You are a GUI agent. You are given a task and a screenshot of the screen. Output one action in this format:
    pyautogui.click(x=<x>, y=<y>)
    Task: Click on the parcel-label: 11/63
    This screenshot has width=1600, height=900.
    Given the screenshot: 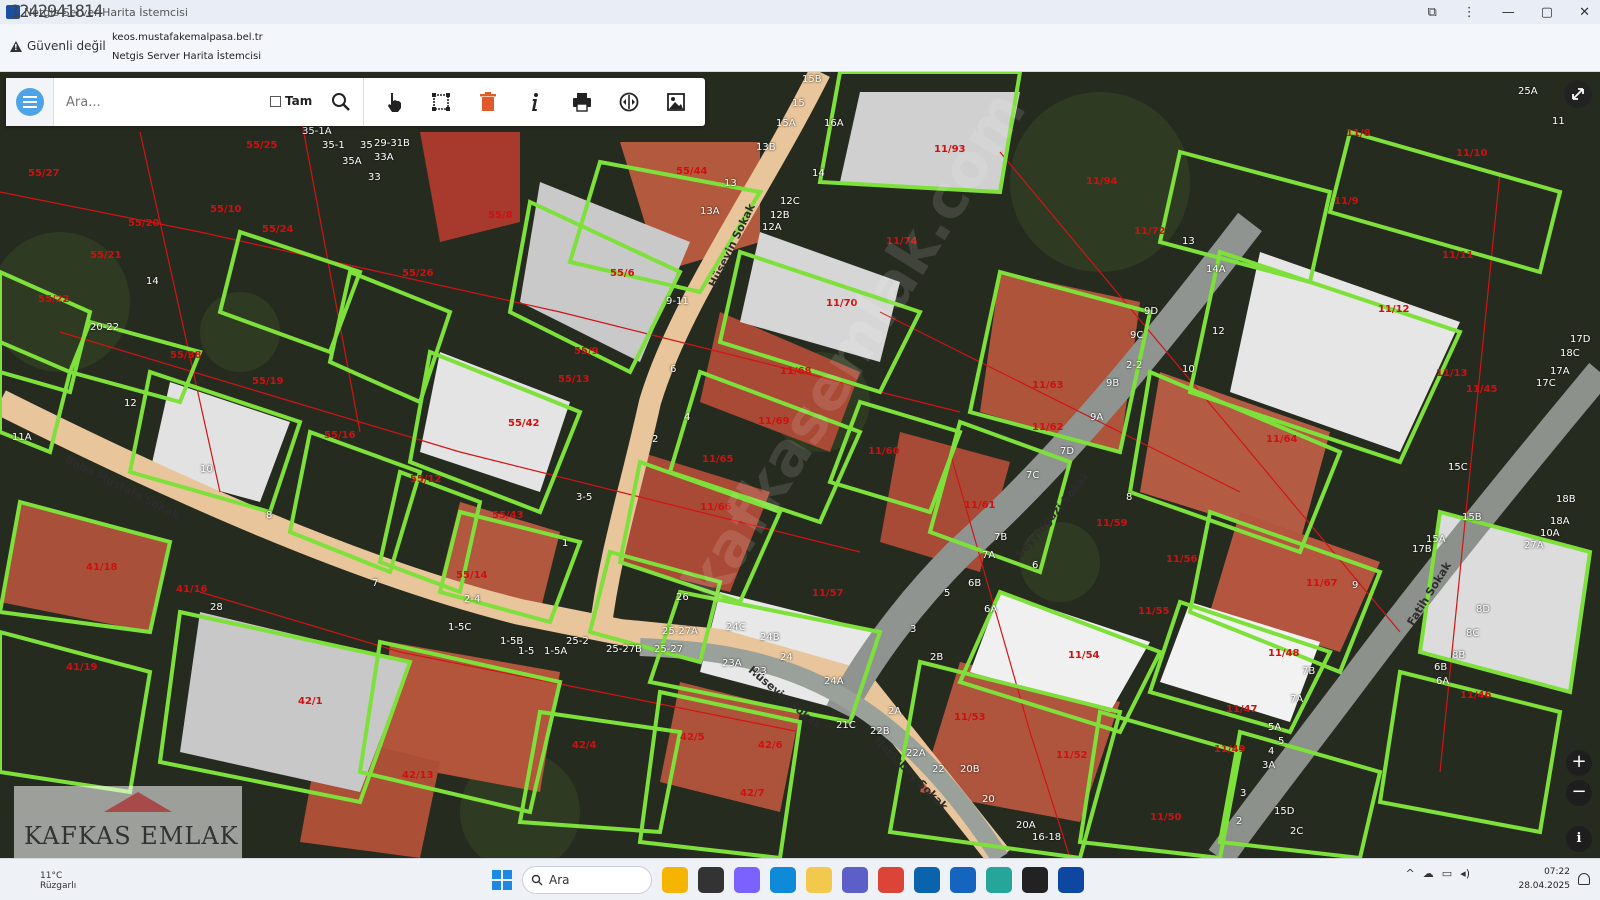 What is the action you would take?
    pyautogui.click(x=1047, y=385)
    